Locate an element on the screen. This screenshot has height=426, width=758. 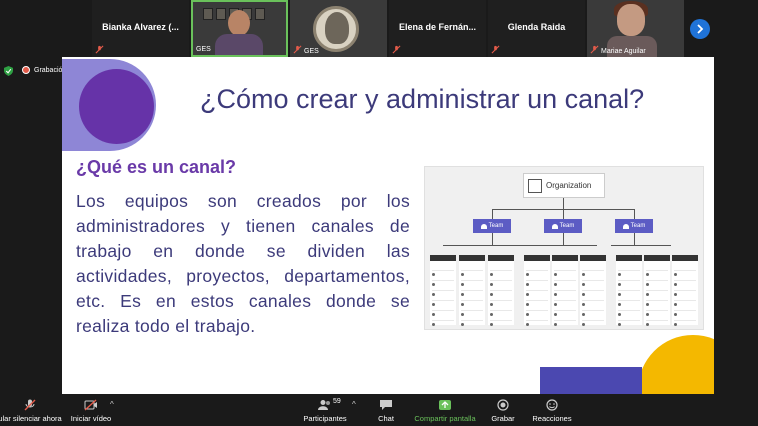
record-icon is located at coordinates (503, 405).